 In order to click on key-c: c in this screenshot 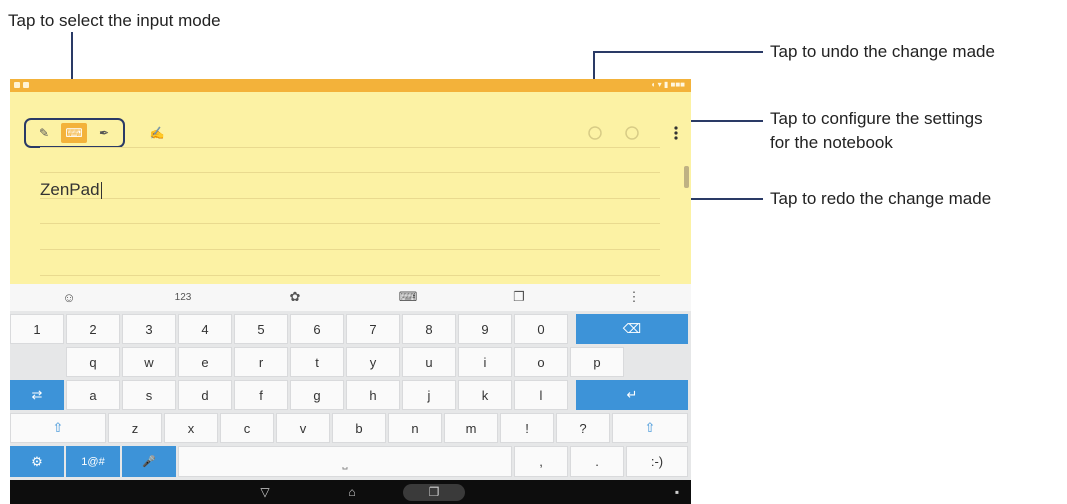, I will do `click(247, 428)`.